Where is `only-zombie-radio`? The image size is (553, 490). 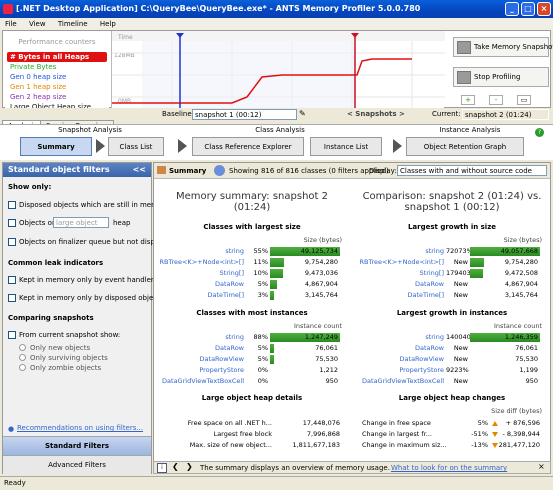 only-zombie-radio is located at coordinates (22, 367).